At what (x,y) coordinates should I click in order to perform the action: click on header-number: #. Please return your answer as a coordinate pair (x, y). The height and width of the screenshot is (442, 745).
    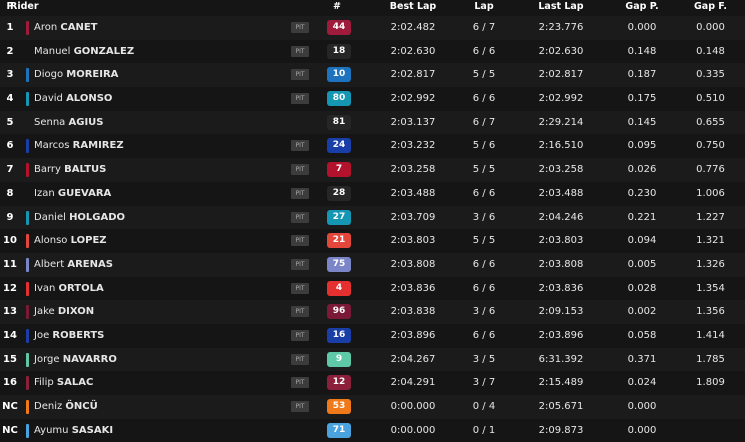
    Looking at the image, I should click on (337, 7).